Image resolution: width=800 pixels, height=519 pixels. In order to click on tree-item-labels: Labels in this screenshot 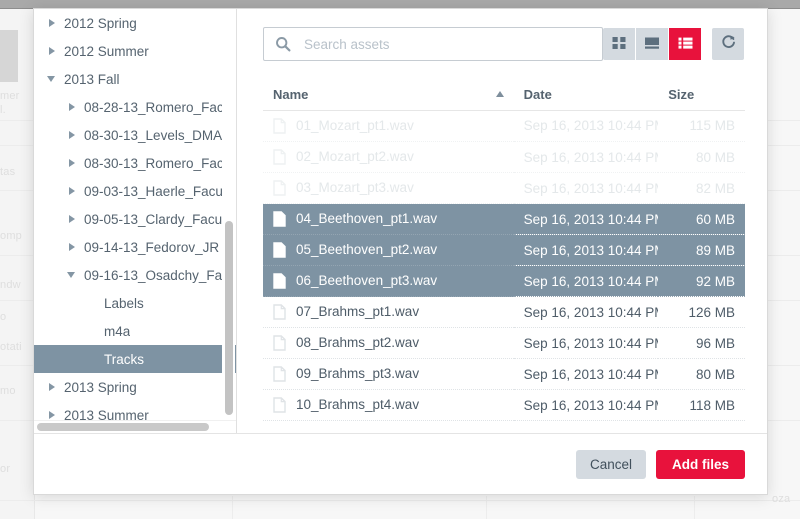, I will do `click(135, 303)`.